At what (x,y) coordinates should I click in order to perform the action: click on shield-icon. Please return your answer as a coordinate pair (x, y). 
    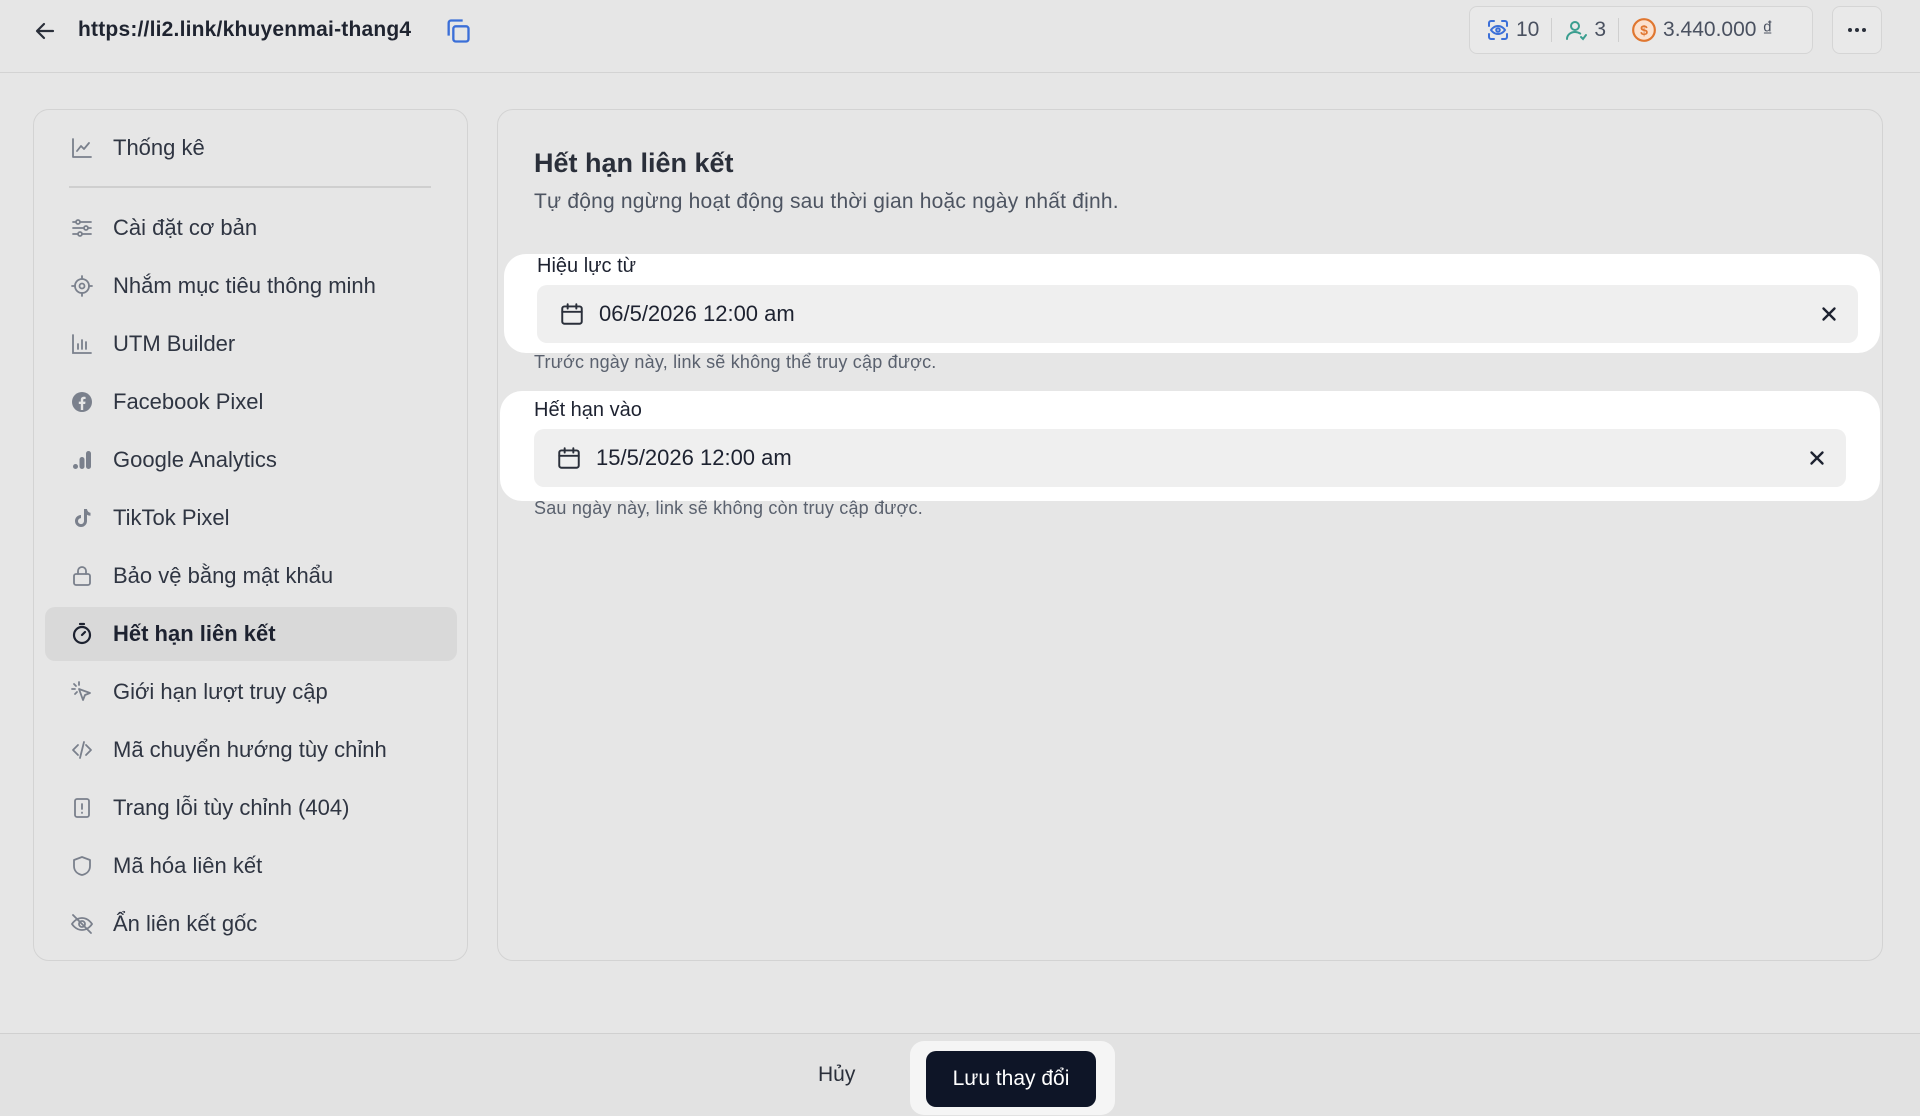
    Looking at the image, I should click on (82, 866).